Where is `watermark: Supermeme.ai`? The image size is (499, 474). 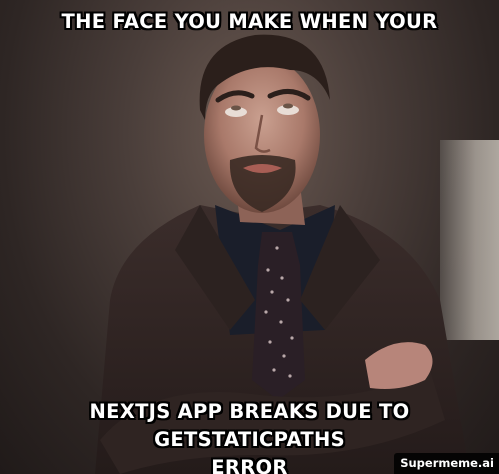
watermark: Supermeme.ai is located at coordinates (446, 463).